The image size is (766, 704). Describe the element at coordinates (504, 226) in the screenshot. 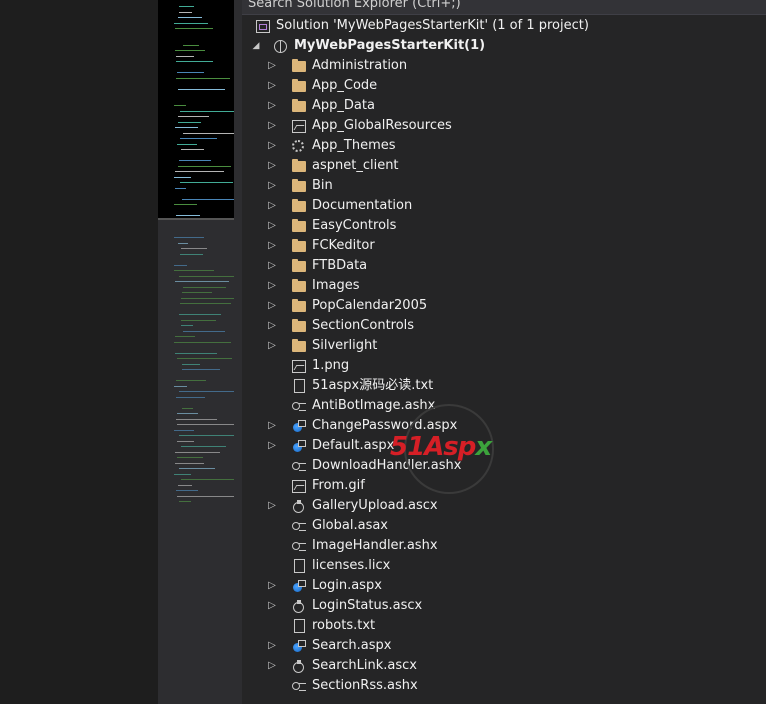

I see `tree-item: ▷ EasyControls` at that location.